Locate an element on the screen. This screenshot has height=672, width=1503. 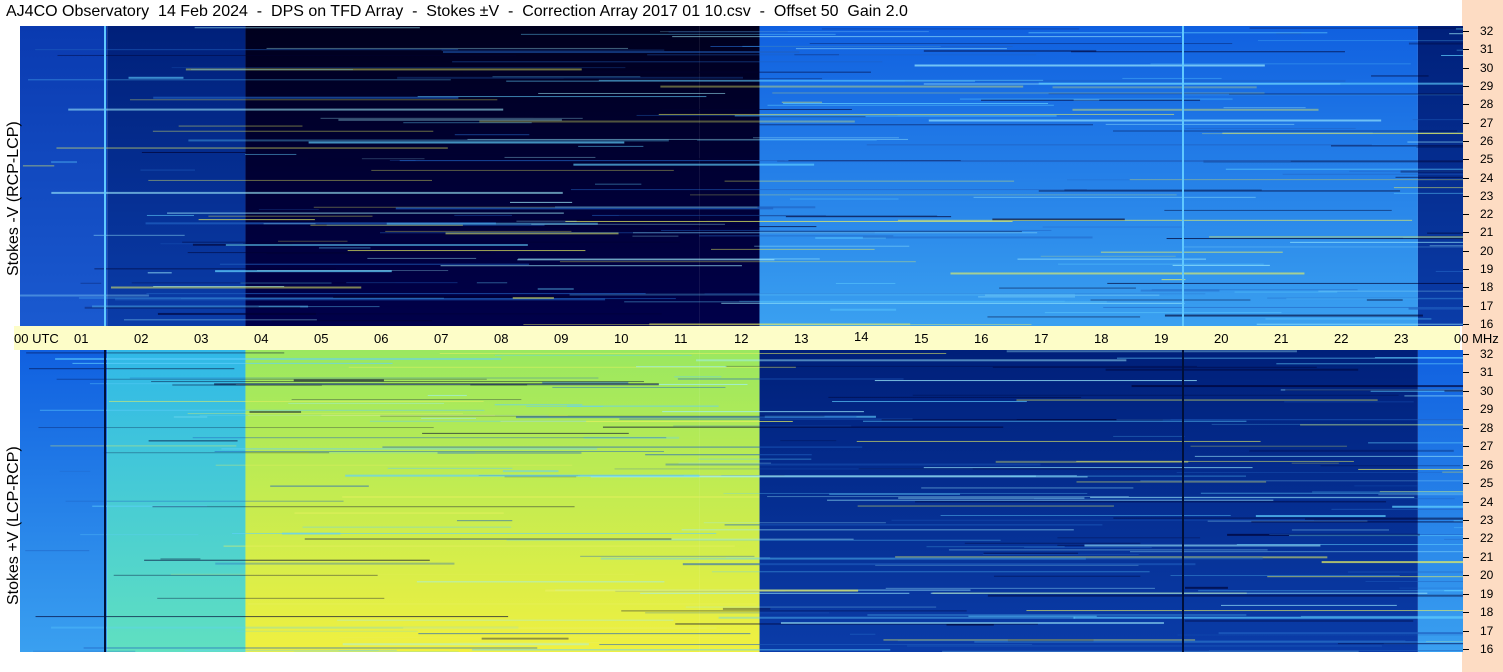
time-tick-label: 00 UTC is located at coordinates (36, 338).